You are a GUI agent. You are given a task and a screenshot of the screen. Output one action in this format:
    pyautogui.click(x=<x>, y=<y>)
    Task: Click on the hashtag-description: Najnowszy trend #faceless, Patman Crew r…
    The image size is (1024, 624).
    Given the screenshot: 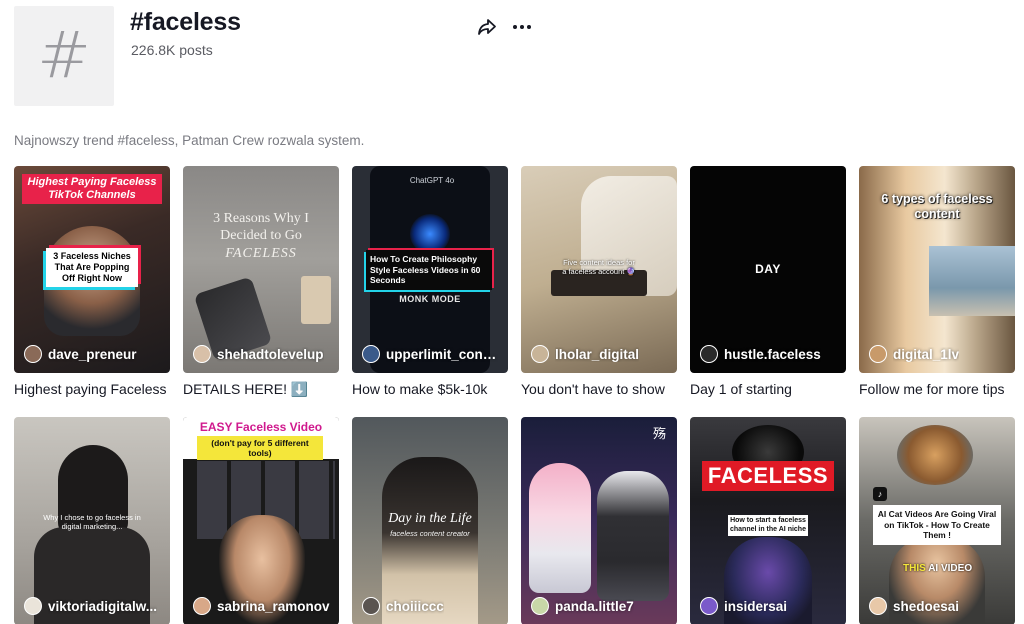 What is the action you would take?
    pyautogui.click(x=189, y=140)
    